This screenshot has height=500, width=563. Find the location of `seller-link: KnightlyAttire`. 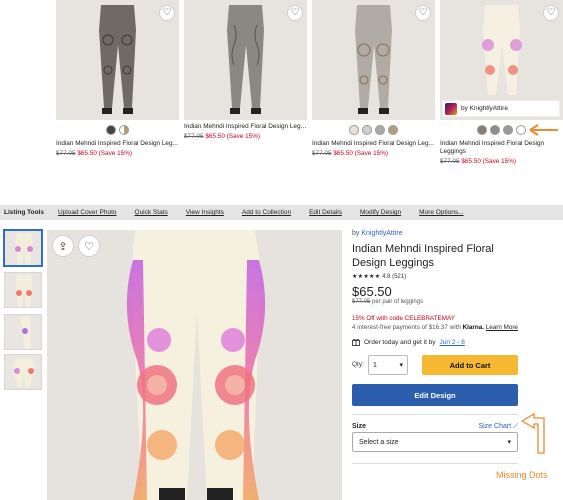

seller-link: KnightlyAttire is located at coordinates (381, 233).